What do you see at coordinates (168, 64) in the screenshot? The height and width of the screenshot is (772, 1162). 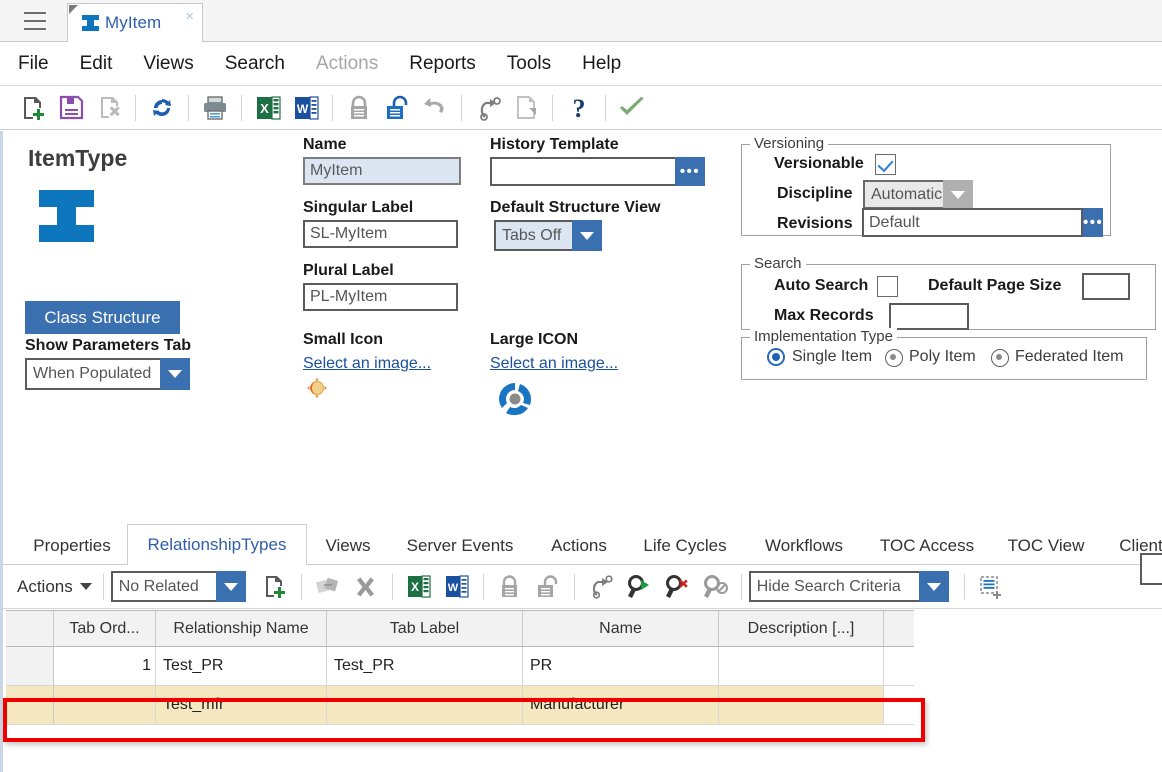 I see `menu-item-views: Views` at bounding box center [168, 64].